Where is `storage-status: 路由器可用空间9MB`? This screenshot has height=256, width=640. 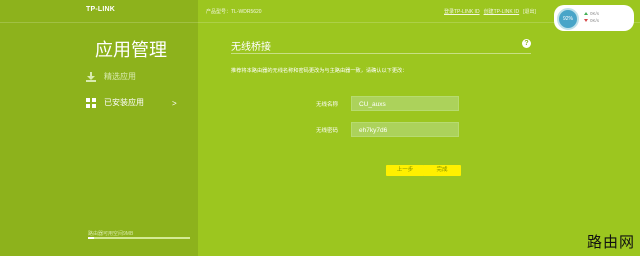
storage-status: 路由器可用空间9MB is located at coordinates (111, 234).